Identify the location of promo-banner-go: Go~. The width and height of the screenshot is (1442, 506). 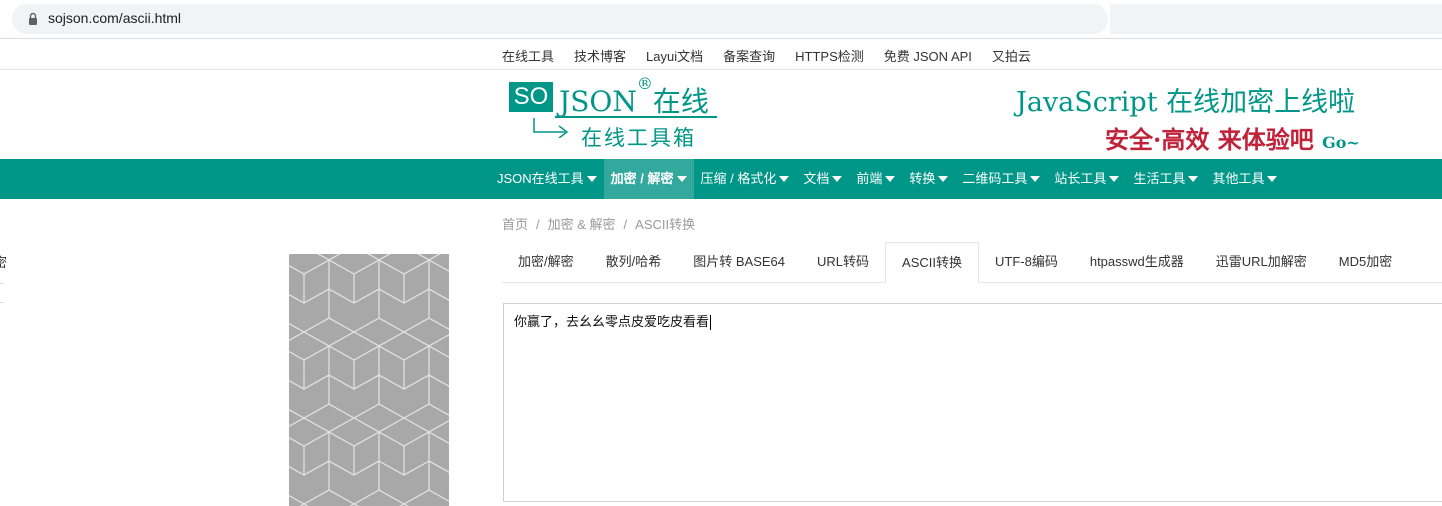
(1341, 142).